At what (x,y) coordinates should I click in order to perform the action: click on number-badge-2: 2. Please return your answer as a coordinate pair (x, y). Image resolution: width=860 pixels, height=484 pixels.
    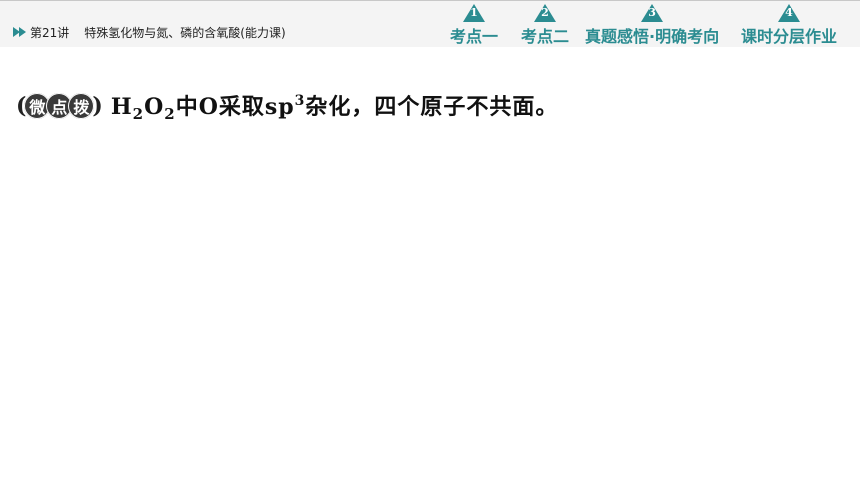
    Looking at the image, I should click on (545, 12).